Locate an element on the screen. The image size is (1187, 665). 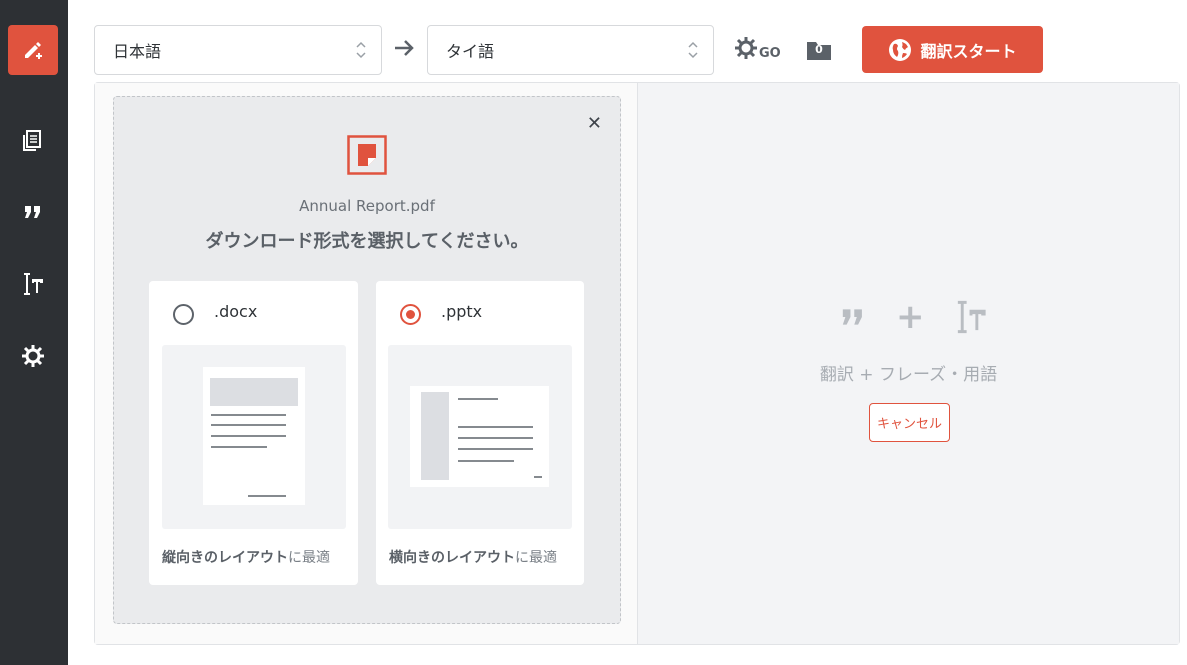
pptx-radio is located at coordinates (410, 314).